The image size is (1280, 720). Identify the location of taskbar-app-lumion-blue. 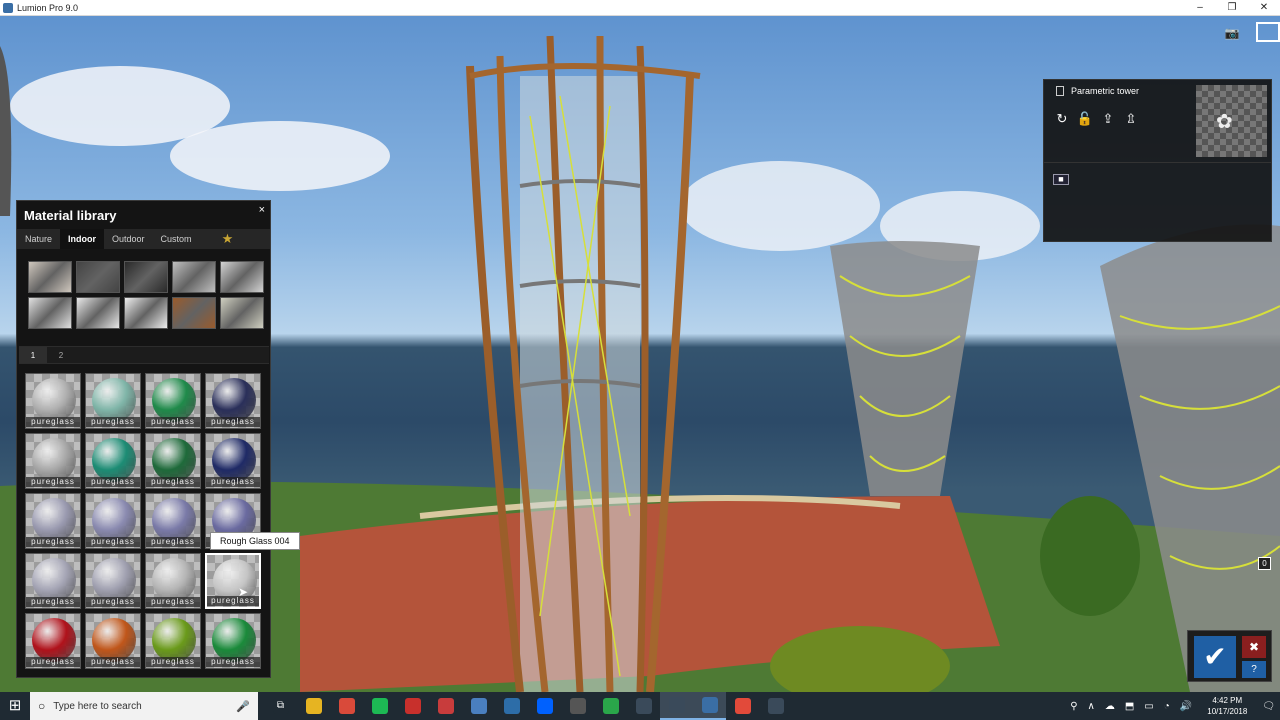
(511, 706).